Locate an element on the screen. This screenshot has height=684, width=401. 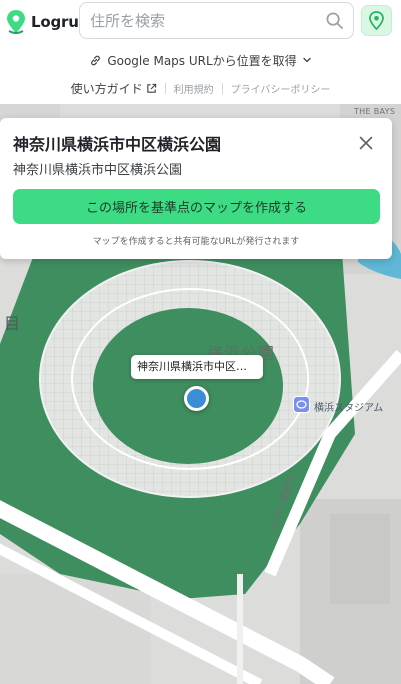
current-location-button is located at coordinates (376, 20).